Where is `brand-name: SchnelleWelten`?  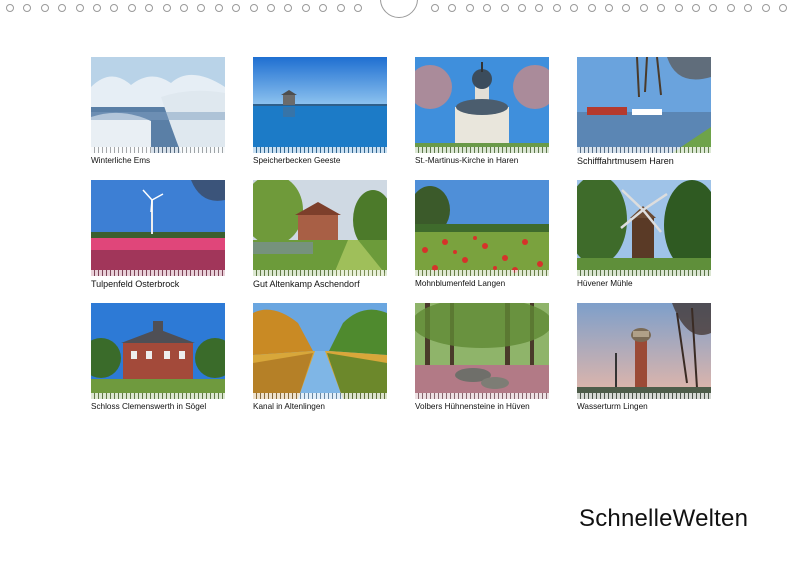
brand-name: SchnelleWelten is located at coordinates (664, 518).